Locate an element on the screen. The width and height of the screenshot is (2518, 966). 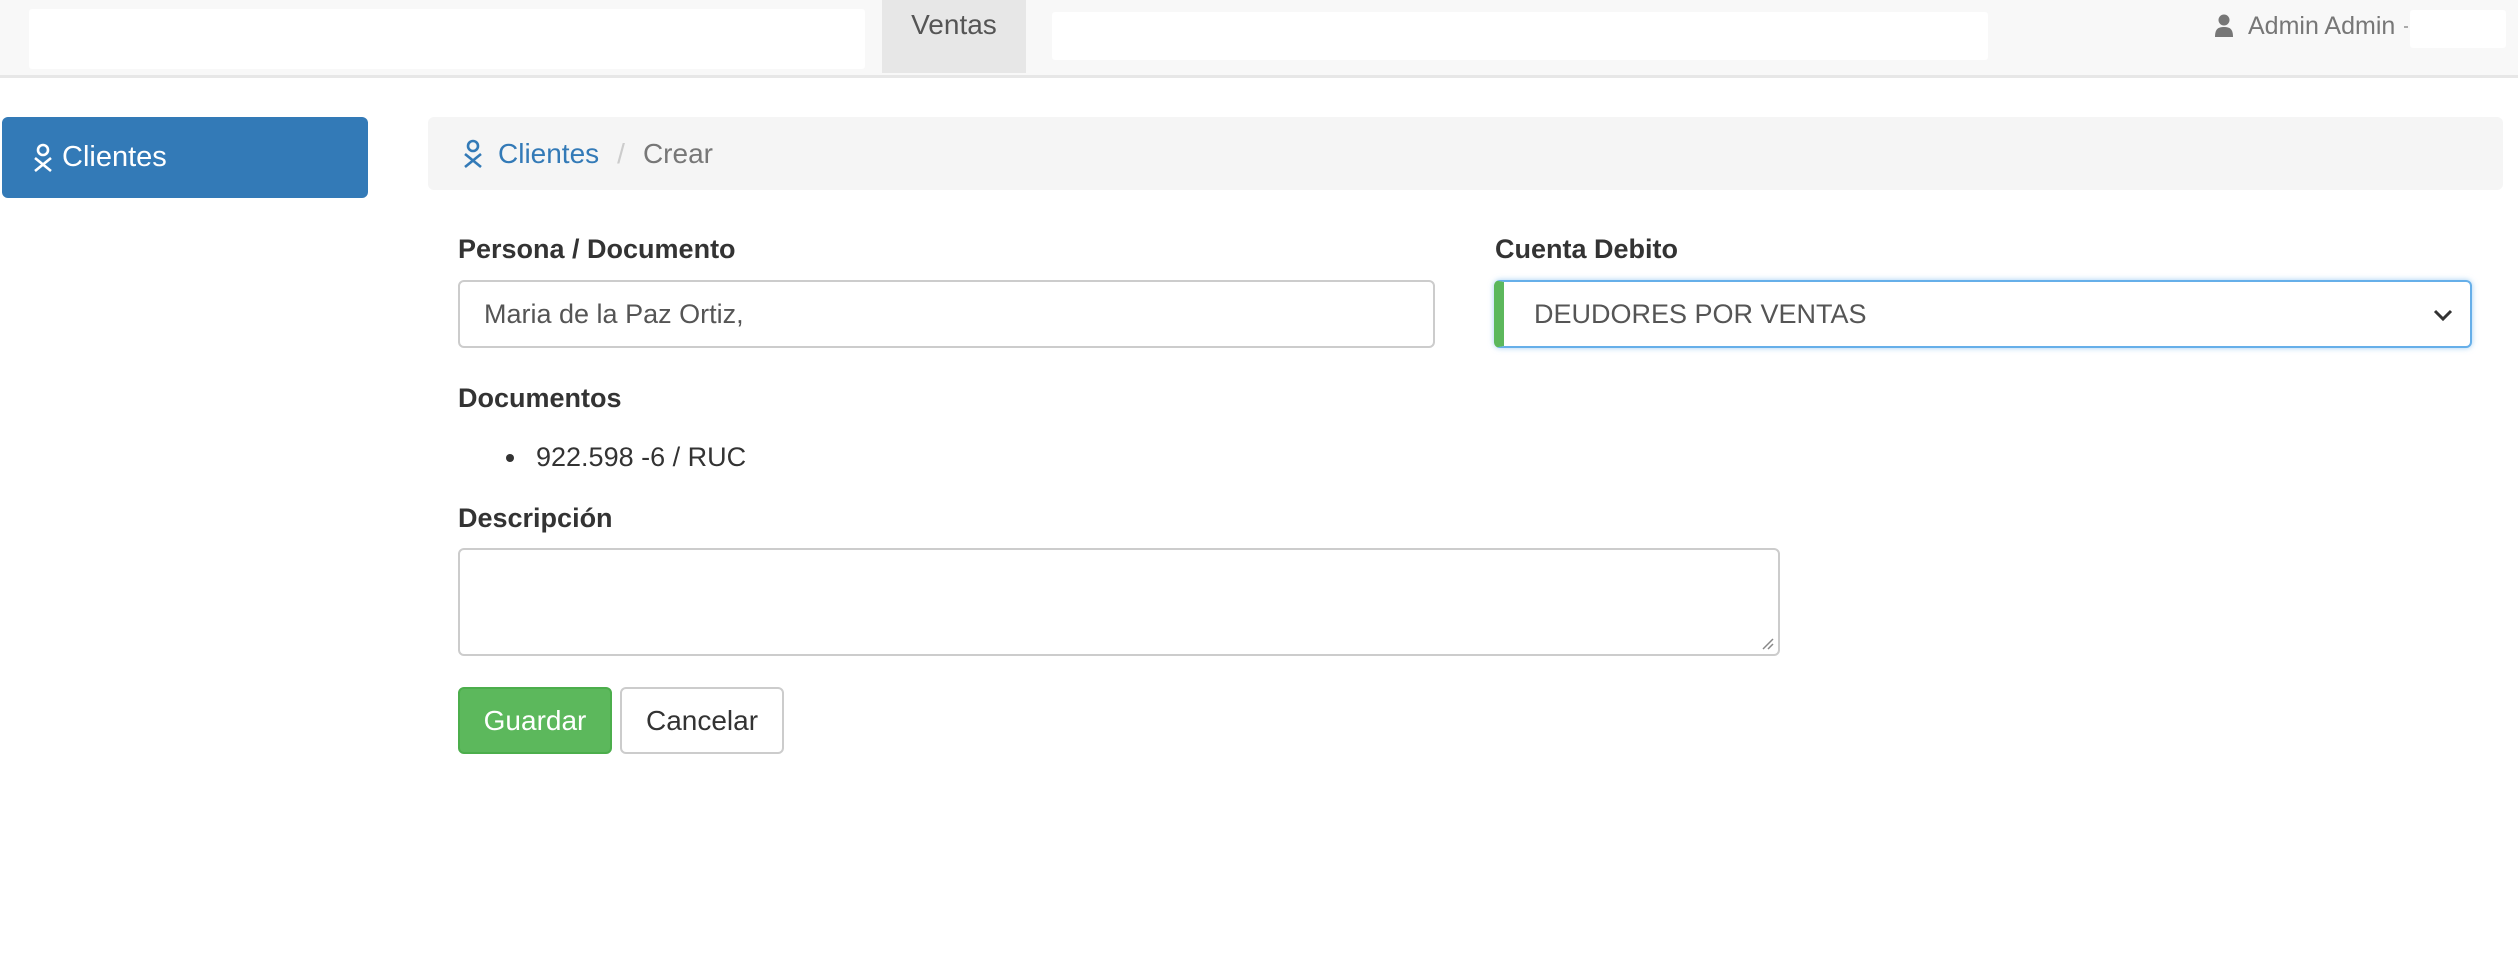
user-menu: Admin Admin is located at coordinates (2304, 26).